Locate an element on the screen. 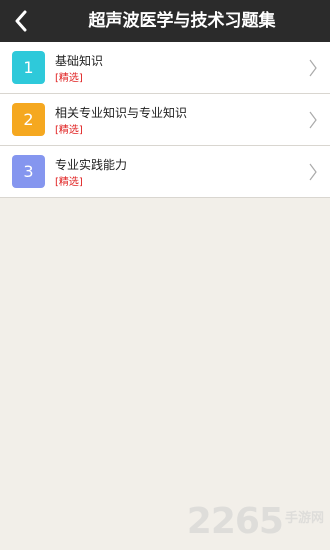 This screenshot has width=330, height=550. list-item: 1 基础知识 [精选] is located at coordinates (165, 68).